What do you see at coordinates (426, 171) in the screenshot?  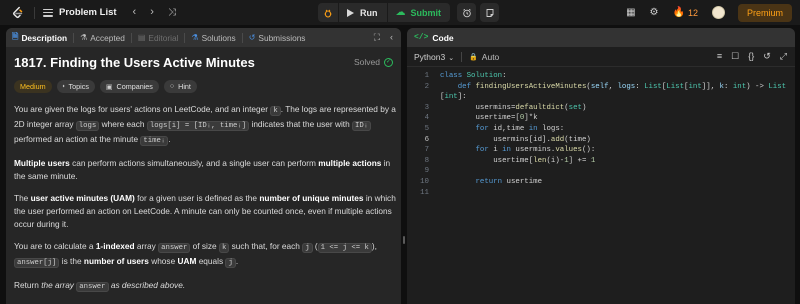 I see `line-number: 9` at bounding box center [426, 171].